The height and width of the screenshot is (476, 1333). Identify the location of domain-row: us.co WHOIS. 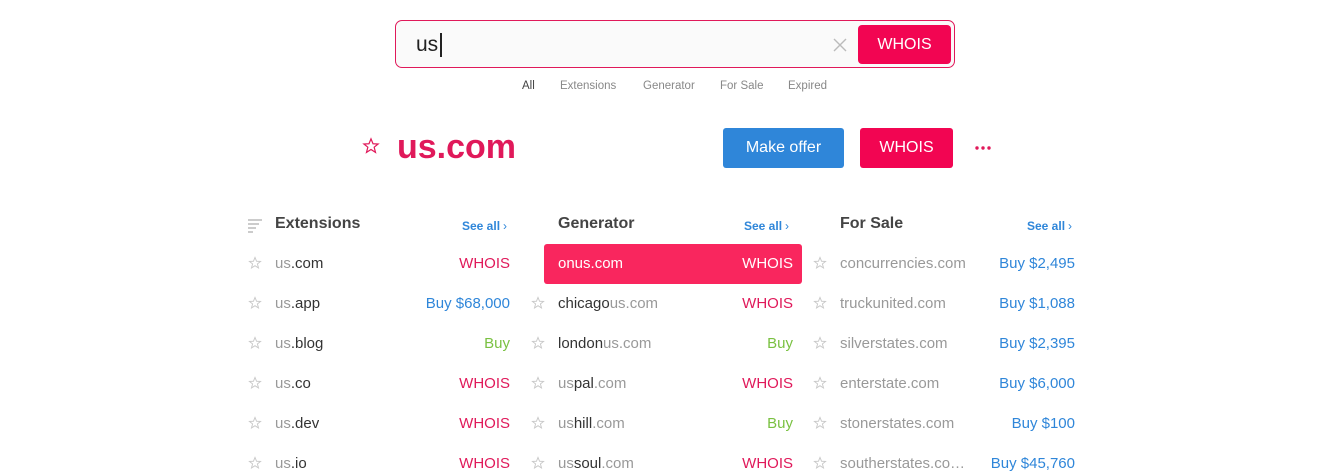
(380, 384).